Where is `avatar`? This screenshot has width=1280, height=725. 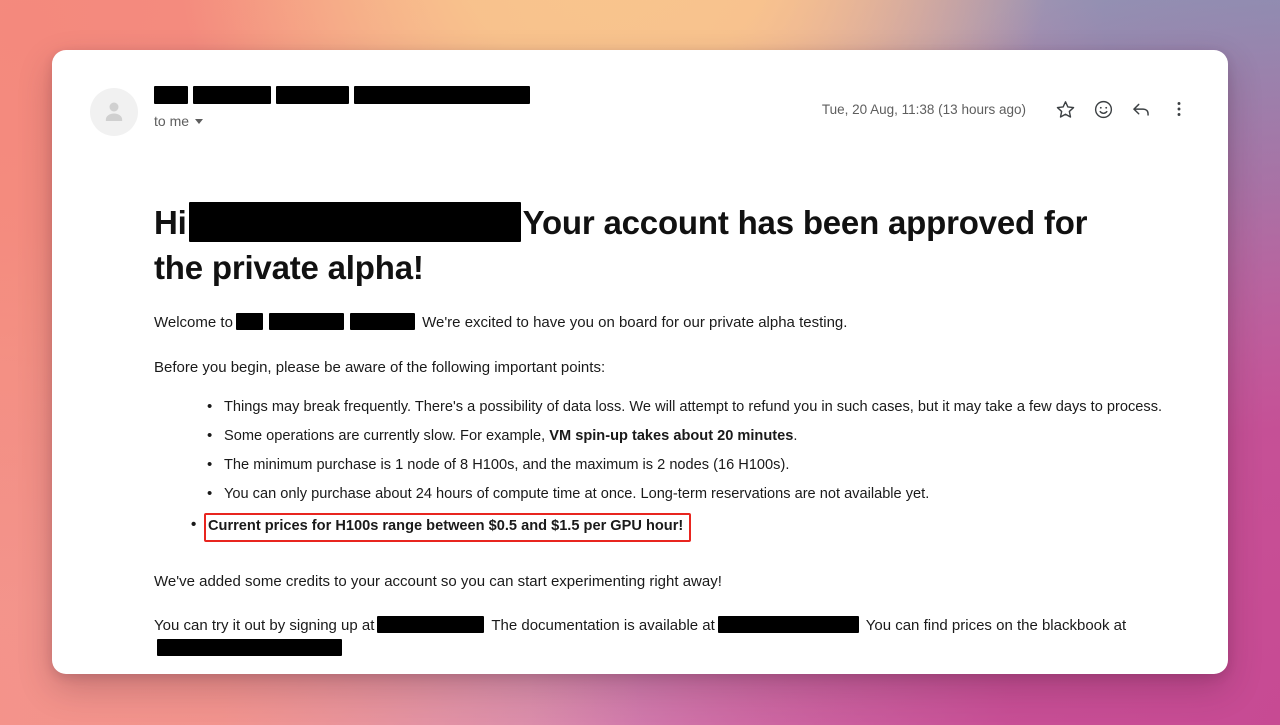 avatar is located at coordinates (114, 112).